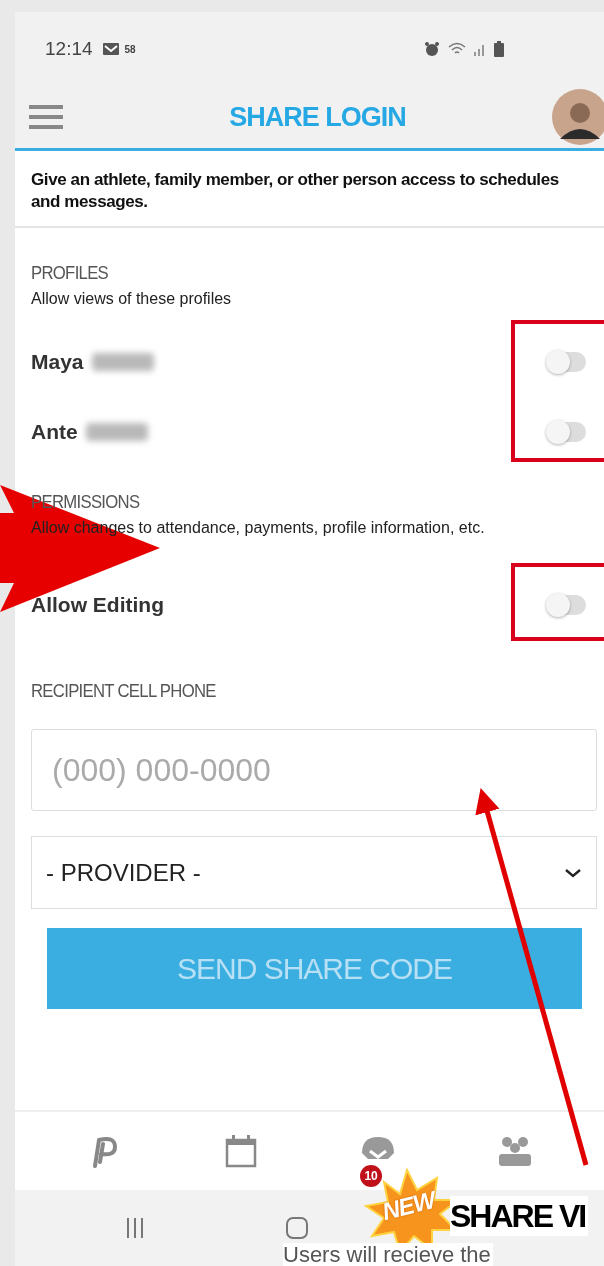 This screenshot has height=1266, width=604. I want to click on toggle-label: Allow Editing, so click(97, 605).